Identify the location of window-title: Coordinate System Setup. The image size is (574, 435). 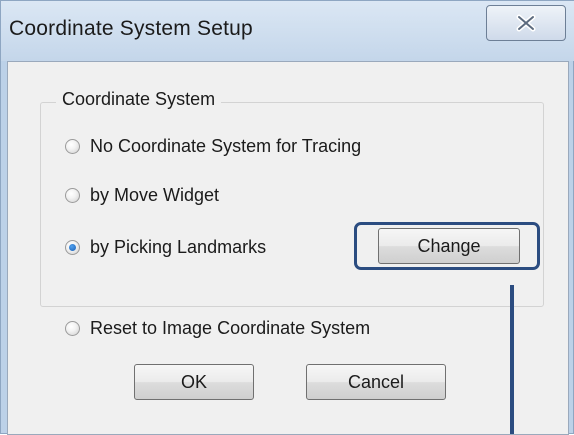
(131, 28).